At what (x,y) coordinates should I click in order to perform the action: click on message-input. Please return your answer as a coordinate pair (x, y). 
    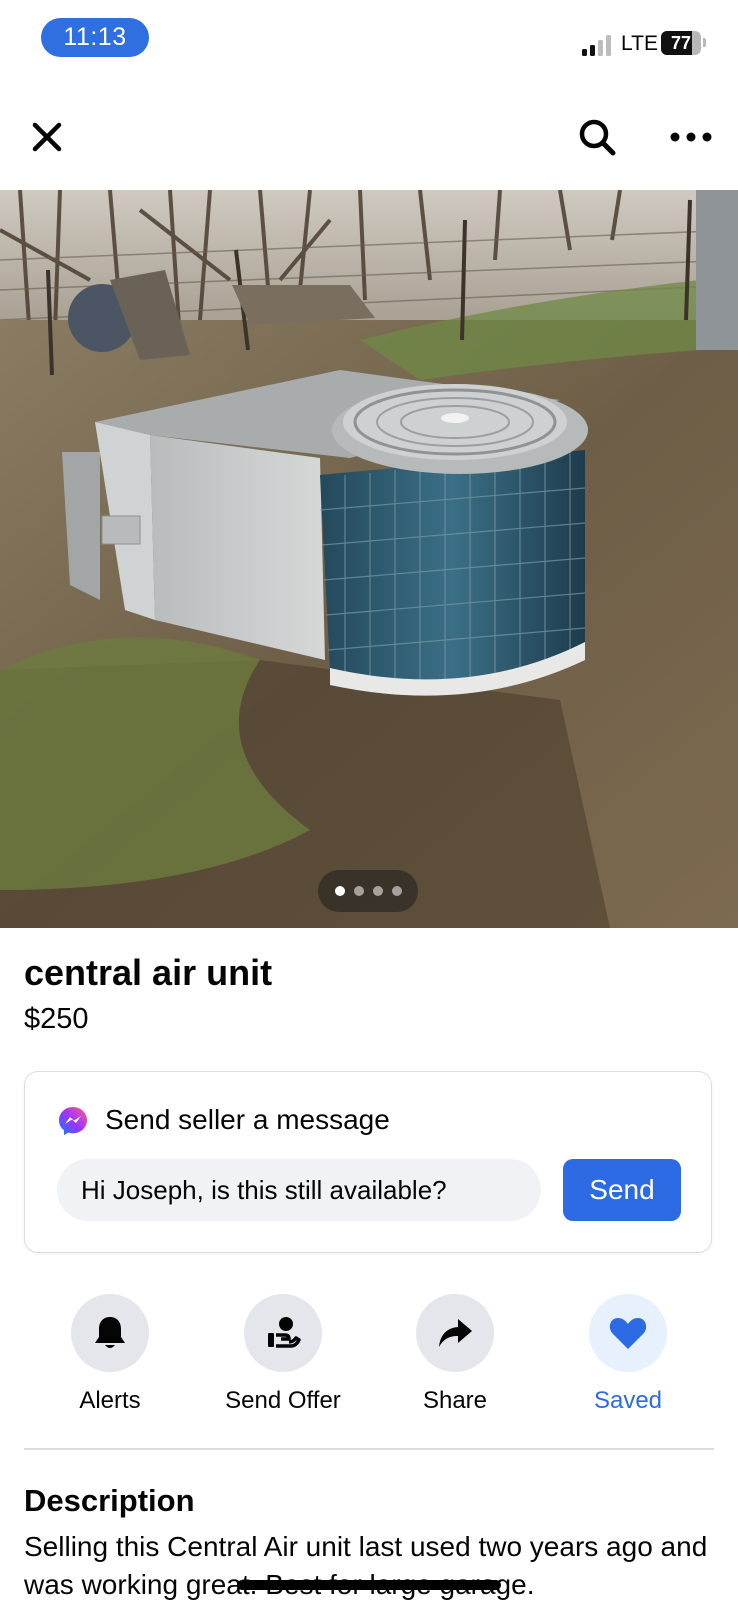
    Looking at the image, I should click on (299, 1190).